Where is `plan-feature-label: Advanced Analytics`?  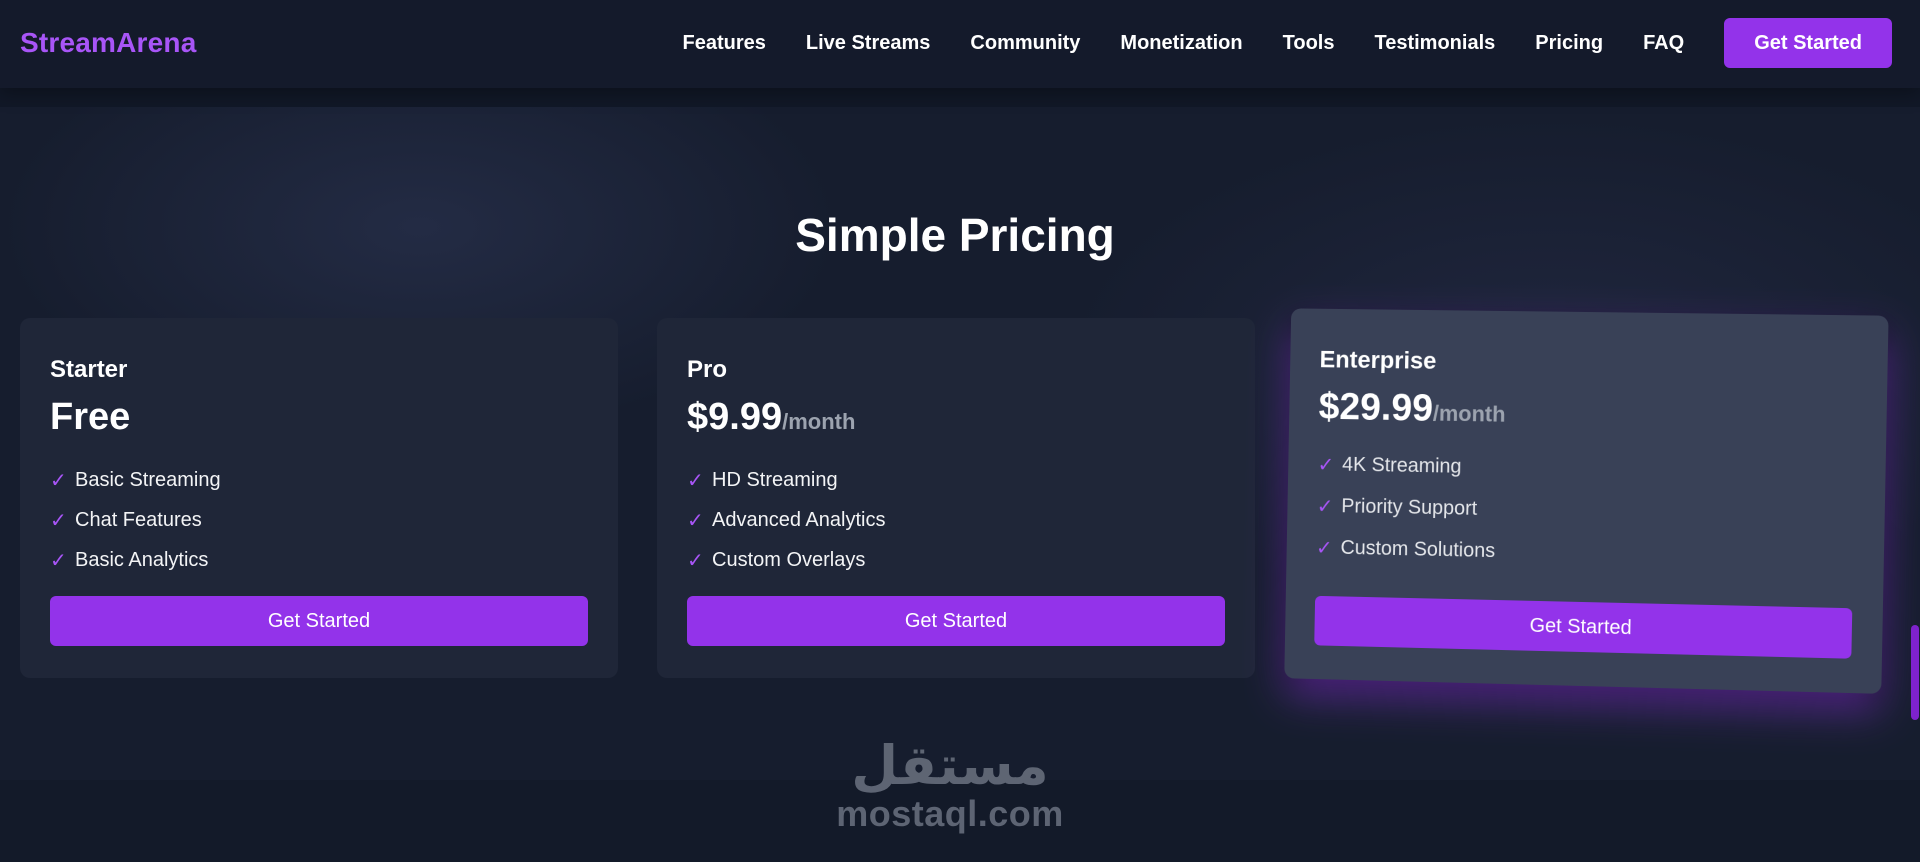 plan-feature-label: Advanced Analytics is located at coordinates (799, 519).